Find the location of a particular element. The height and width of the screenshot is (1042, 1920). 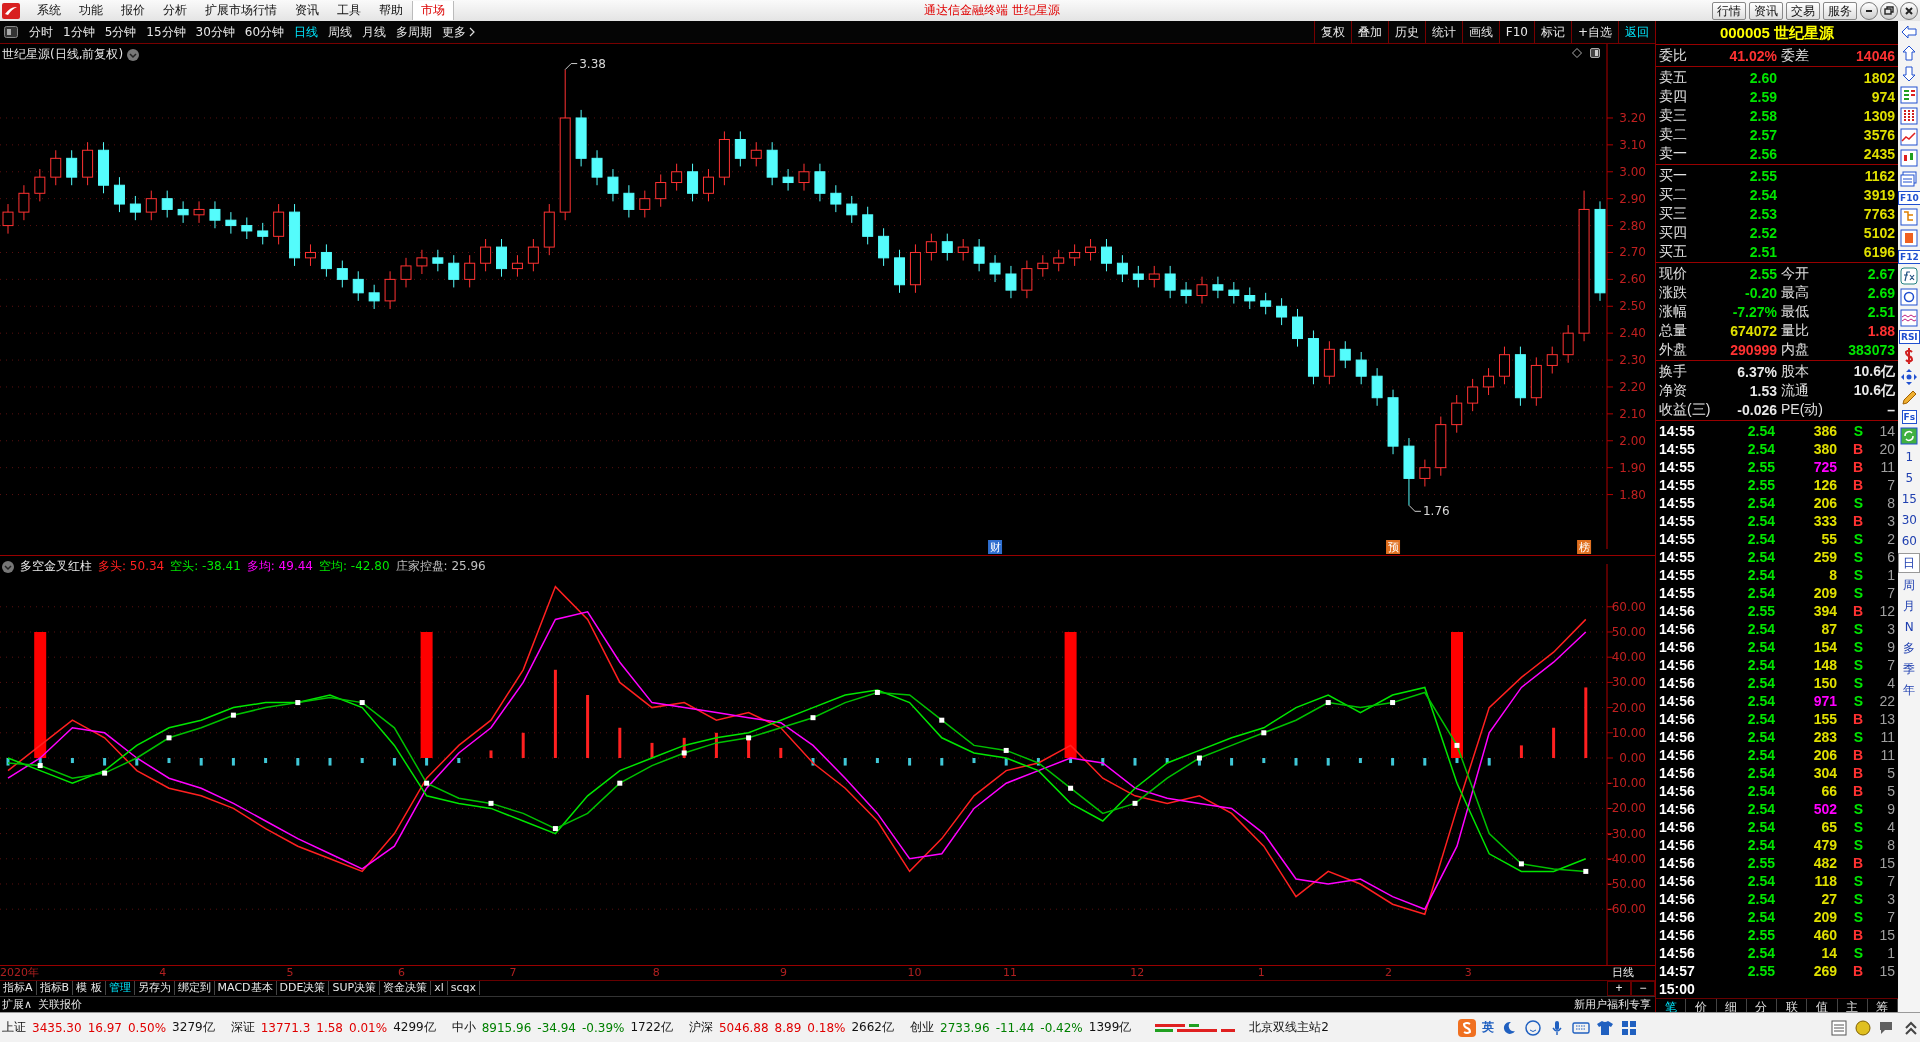

title-button: 资讯 is located at coordinates (1766, 10).